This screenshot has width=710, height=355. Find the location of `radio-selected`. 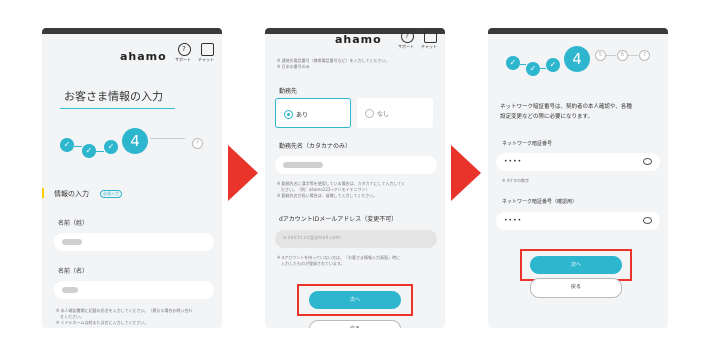

radio-selected is located at coordinates (288, 114).